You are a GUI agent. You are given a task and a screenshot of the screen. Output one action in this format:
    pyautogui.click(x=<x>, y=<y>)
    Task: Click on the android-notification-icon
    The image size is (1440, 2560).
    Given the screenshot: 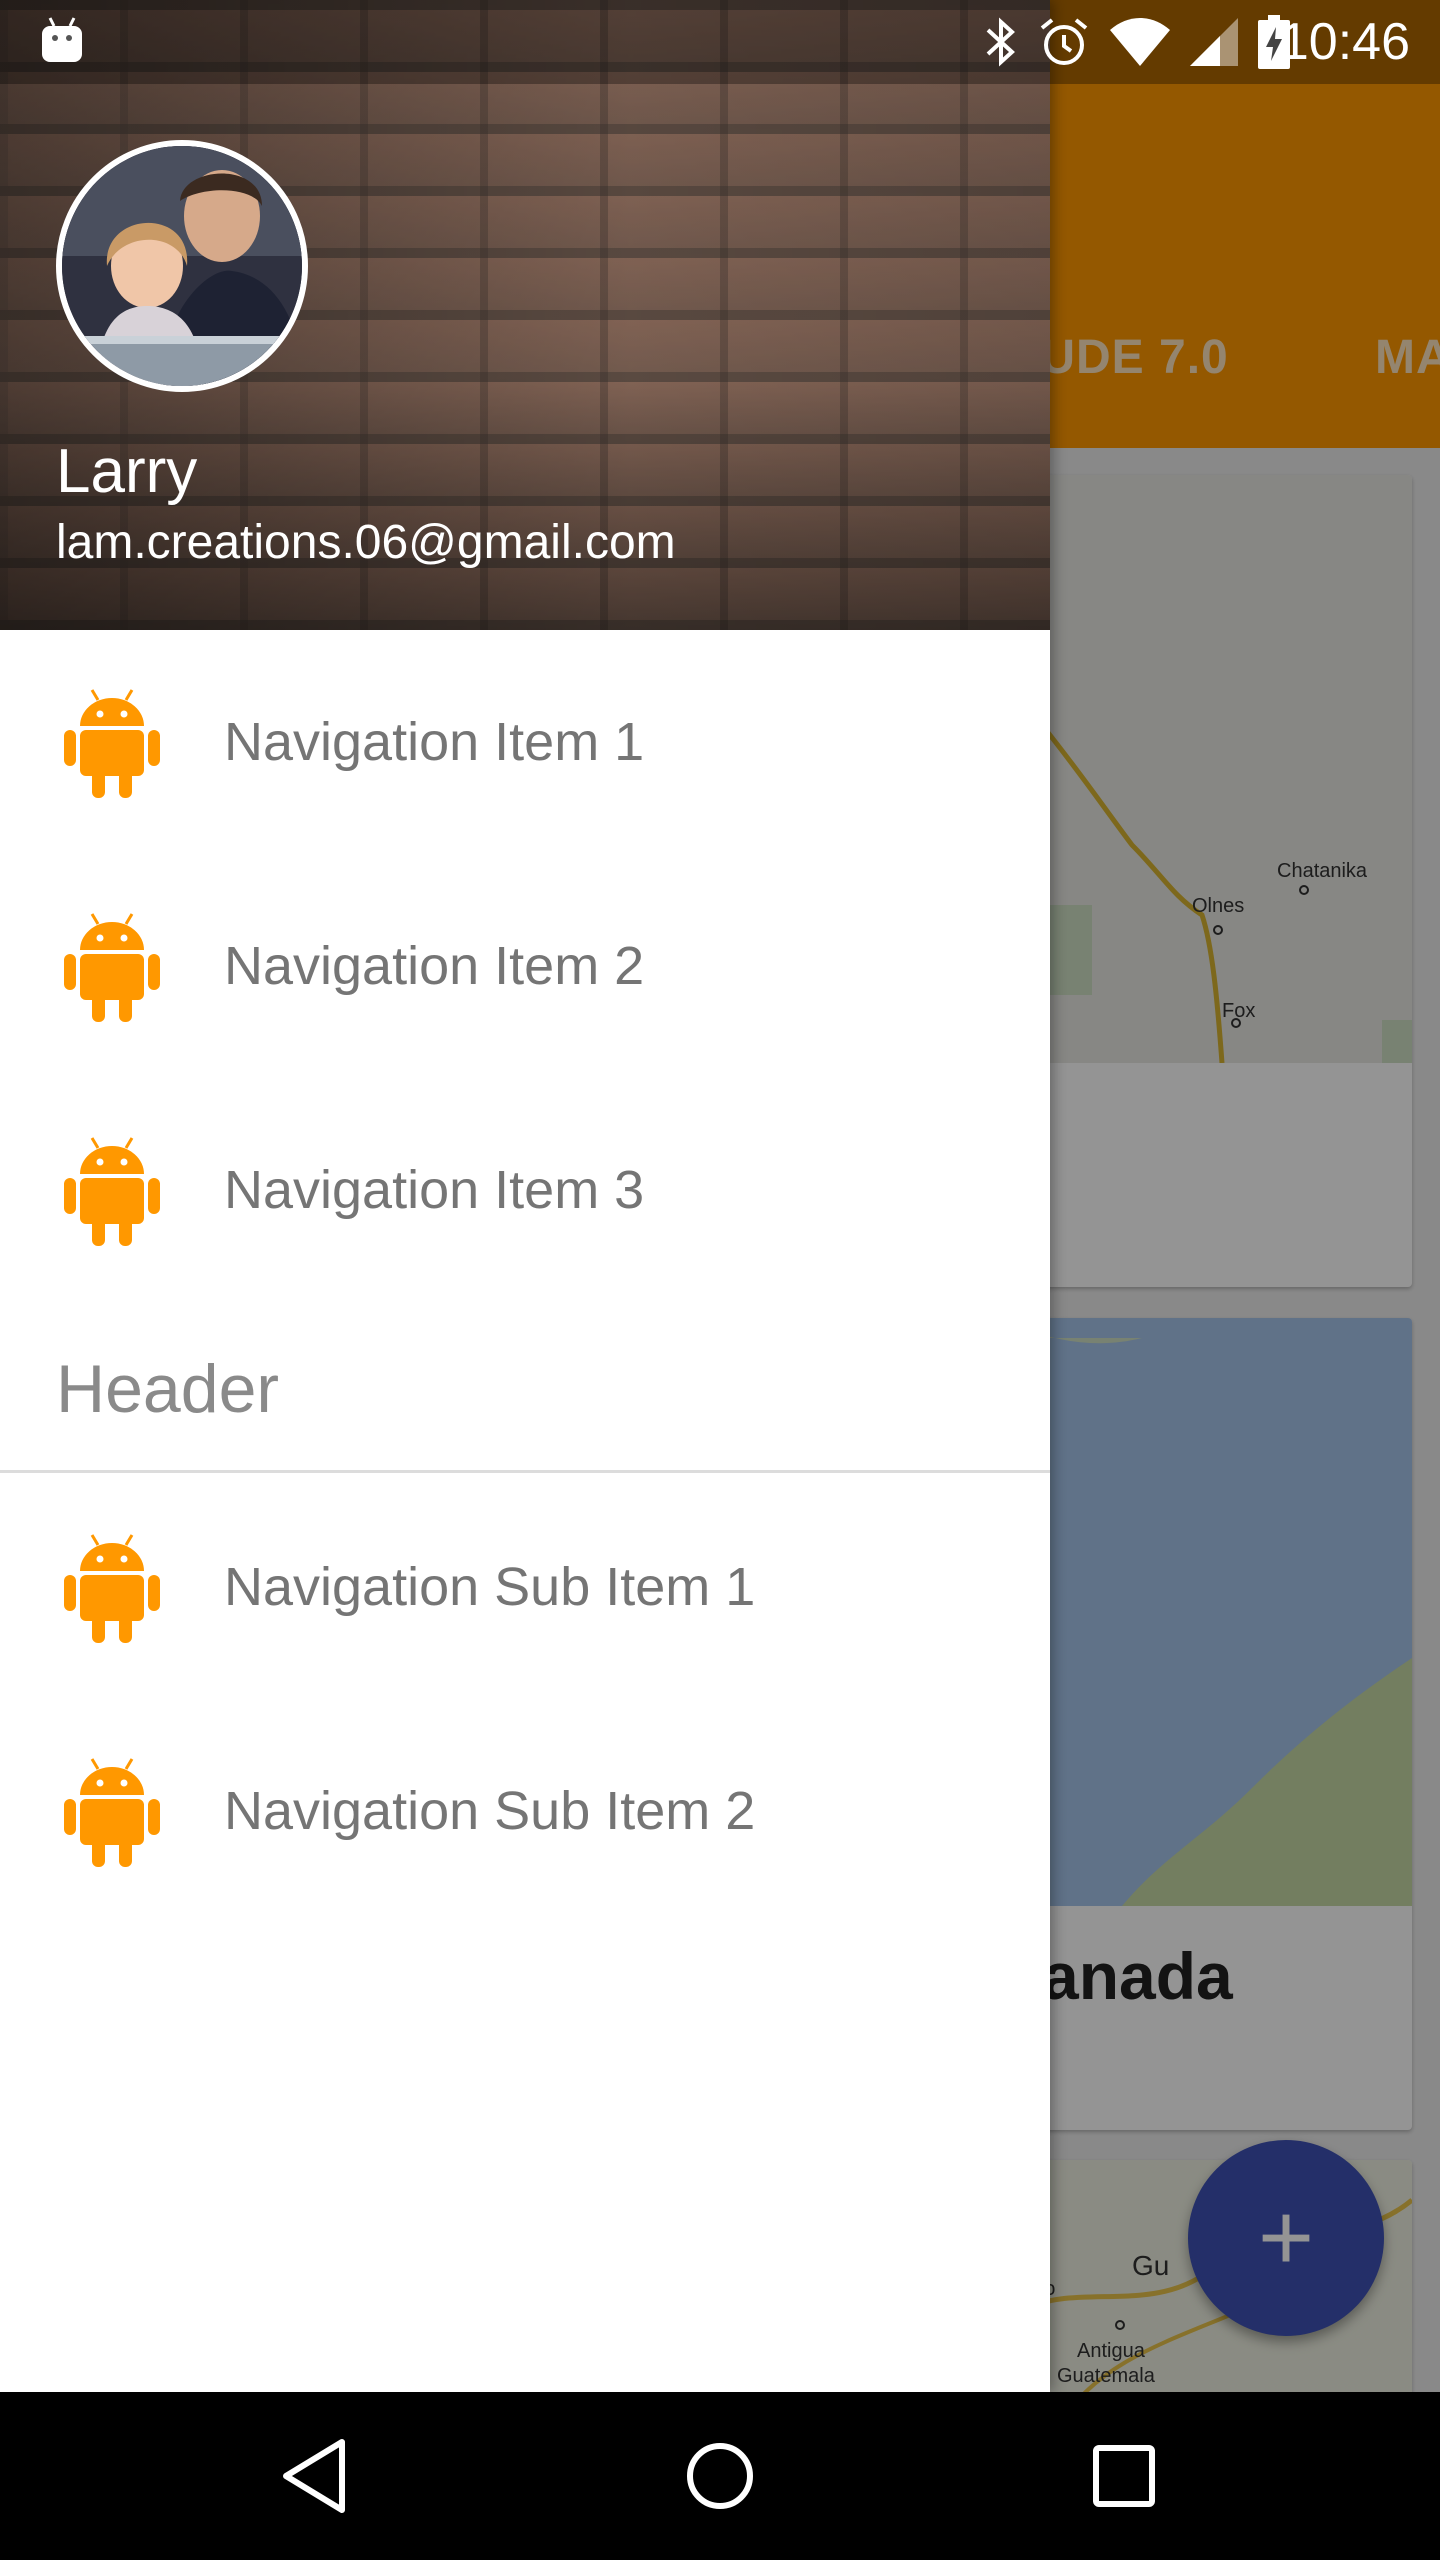 What is the action you would take?
    pyautogui.click(x=62, y=39)
    